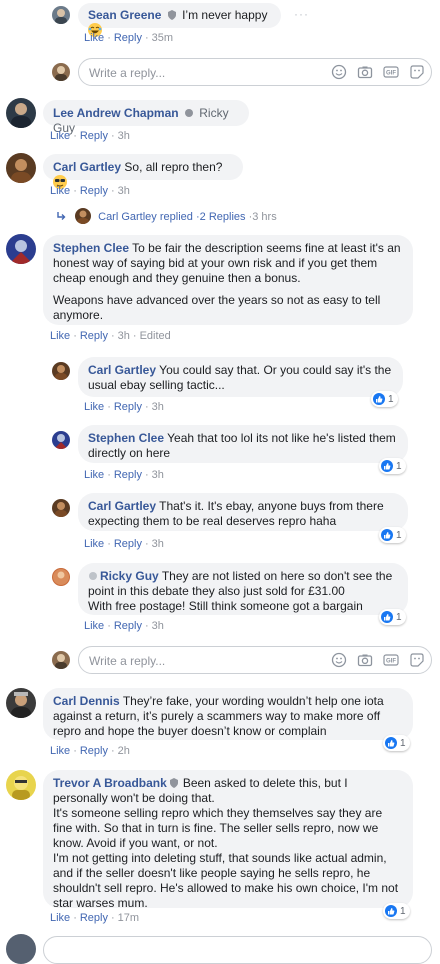 The height and width of the screenshot is (964, 440). Describe the element at coordinates (124, 15) in the screenshot. I see `comment-author: Sean Greene` at that location.